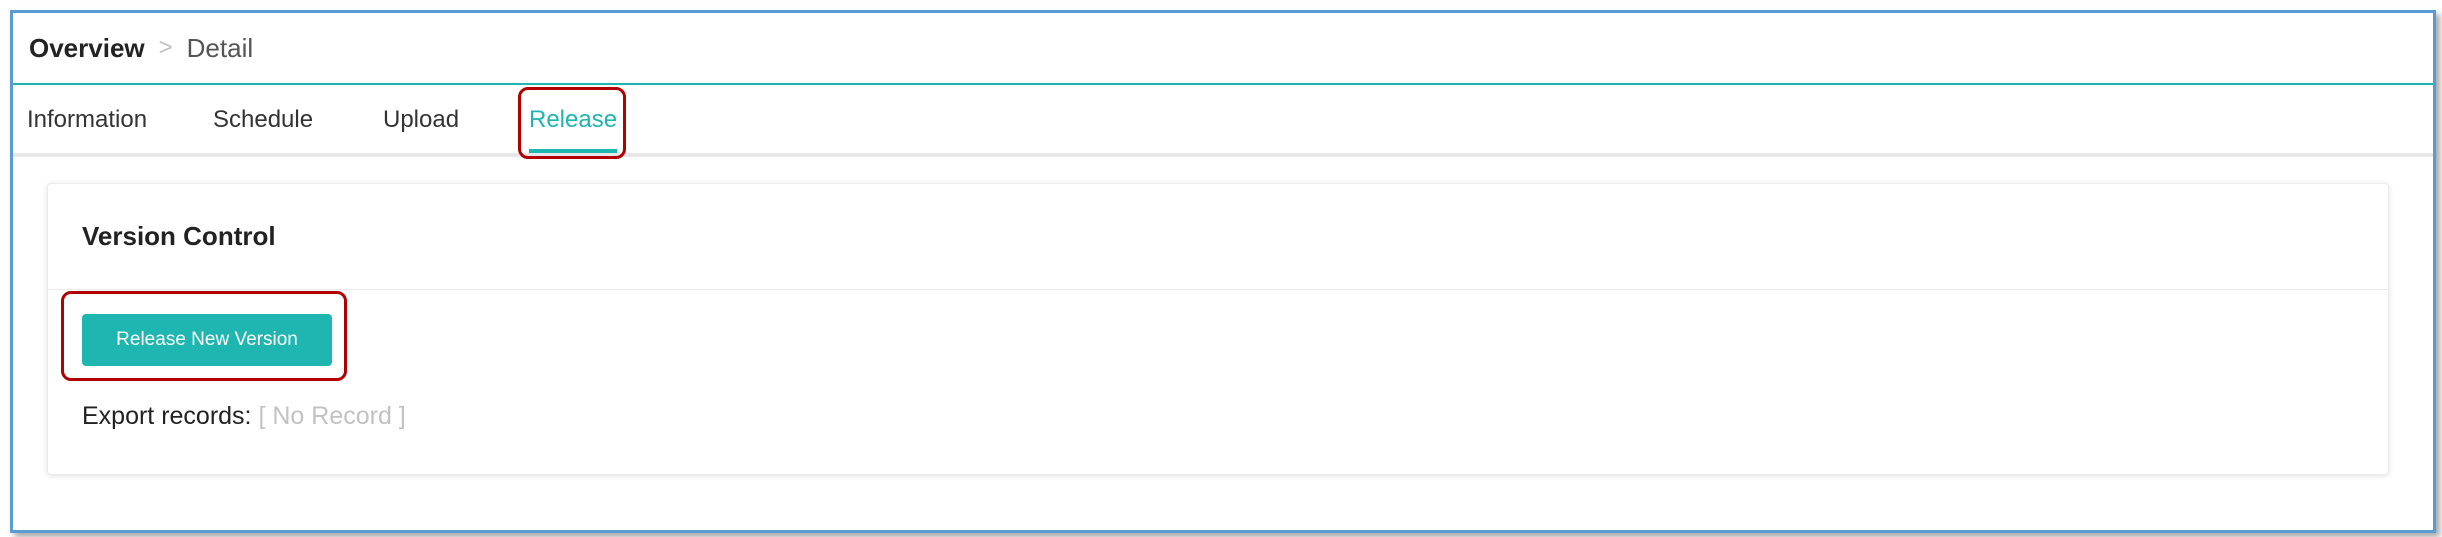  I want to click on breadcrumb: Overview > Detail, so click(141, 48).